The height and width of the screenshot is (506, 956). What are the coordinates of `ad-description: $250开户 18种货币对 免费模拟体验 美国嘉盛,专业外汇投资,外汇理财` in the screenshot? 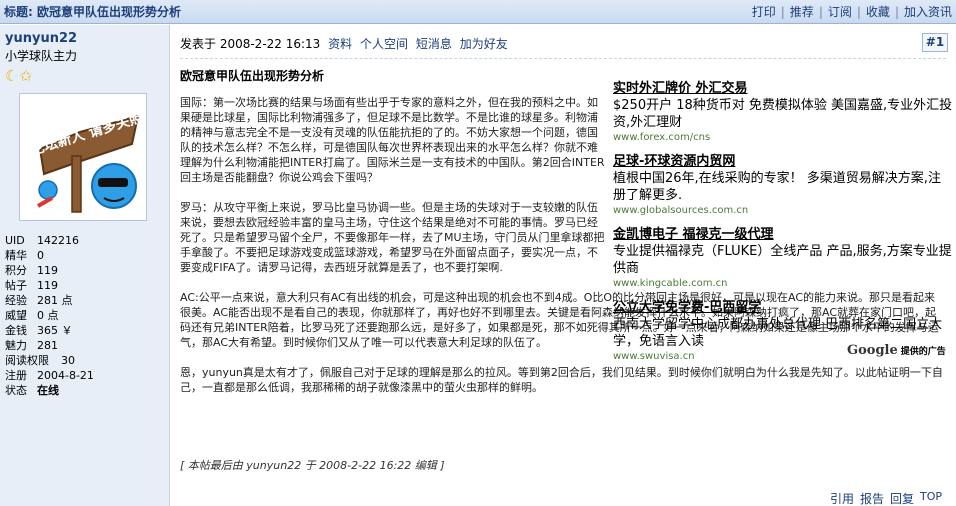 It's located at (783, 114).